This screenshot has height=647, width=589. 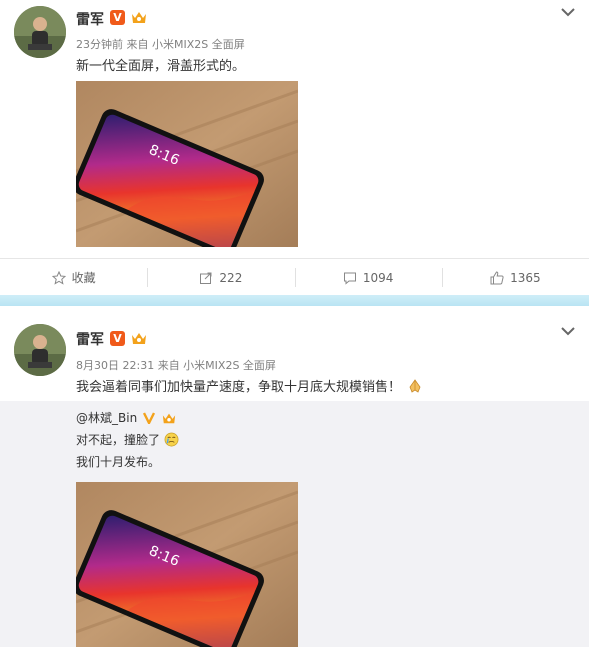 I want to click on repost-button: 222, so click(x=220, y=277).